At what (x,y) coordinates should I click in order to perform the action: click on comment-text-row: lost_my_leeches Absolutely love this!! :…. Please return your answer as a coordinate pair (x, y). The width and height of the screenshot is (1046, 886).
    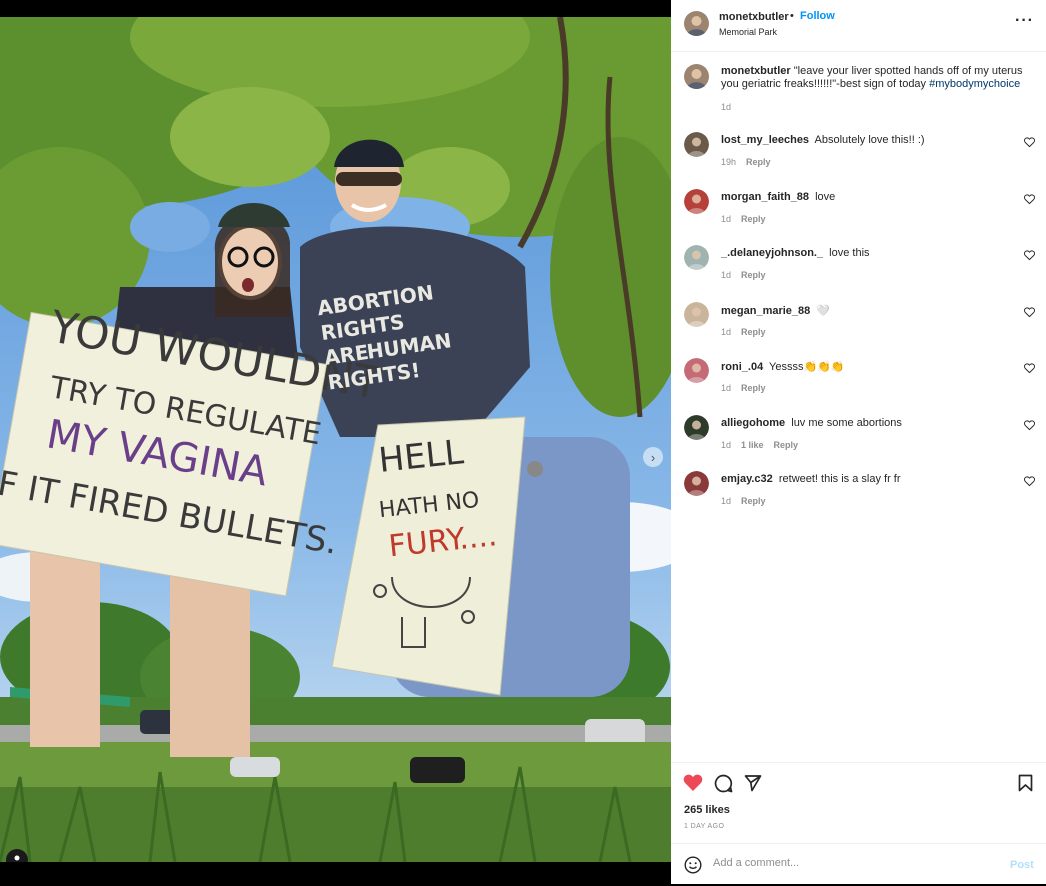
    Looking at the image, I should click on (823, 140).